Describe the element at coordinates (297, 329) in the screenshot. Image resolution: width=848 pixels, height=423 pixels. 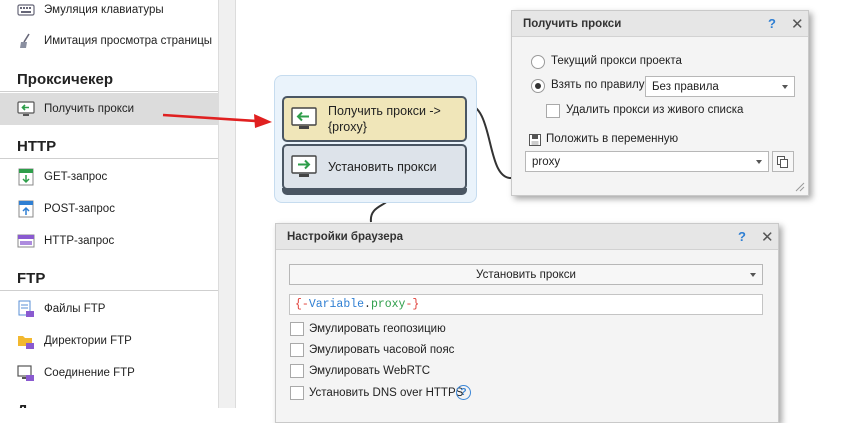
I see `emulate-geo-checkbox` at that location.